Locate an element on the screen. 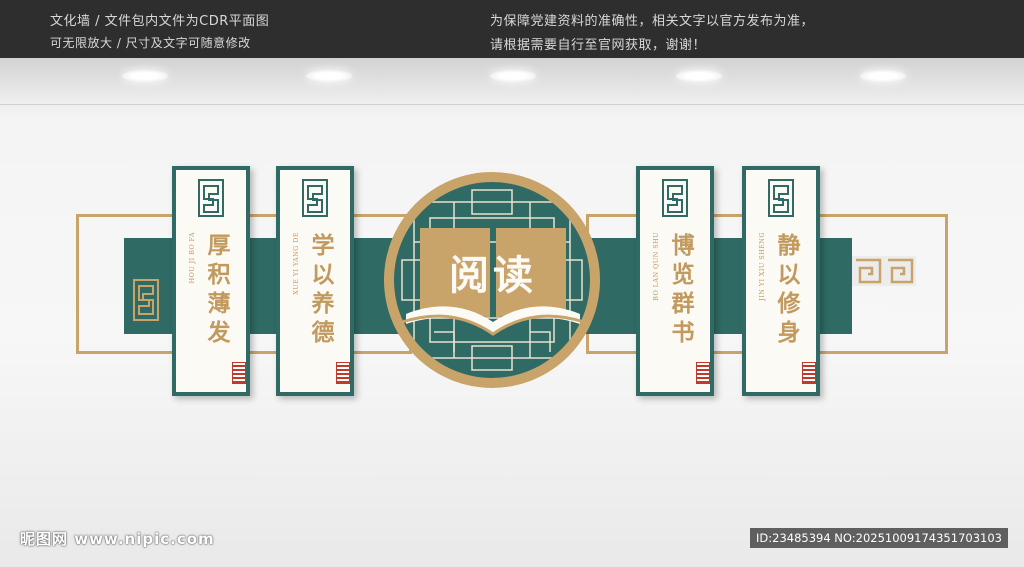  panel-text: 静以修身 is located at coordinates (789, 289).